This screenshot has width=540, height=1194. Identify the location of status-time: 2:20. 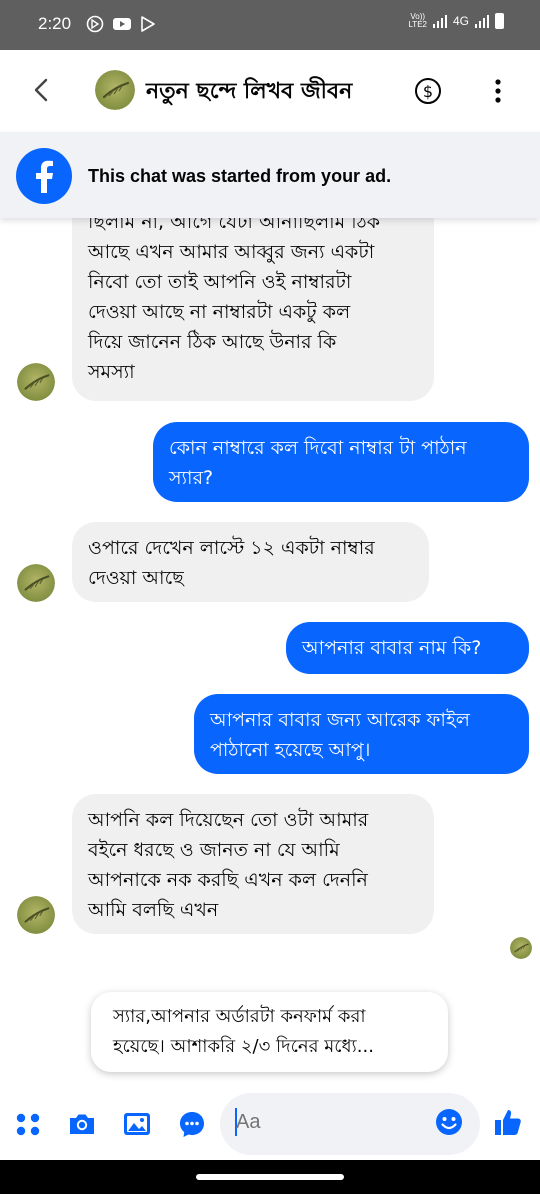
(55, 23).